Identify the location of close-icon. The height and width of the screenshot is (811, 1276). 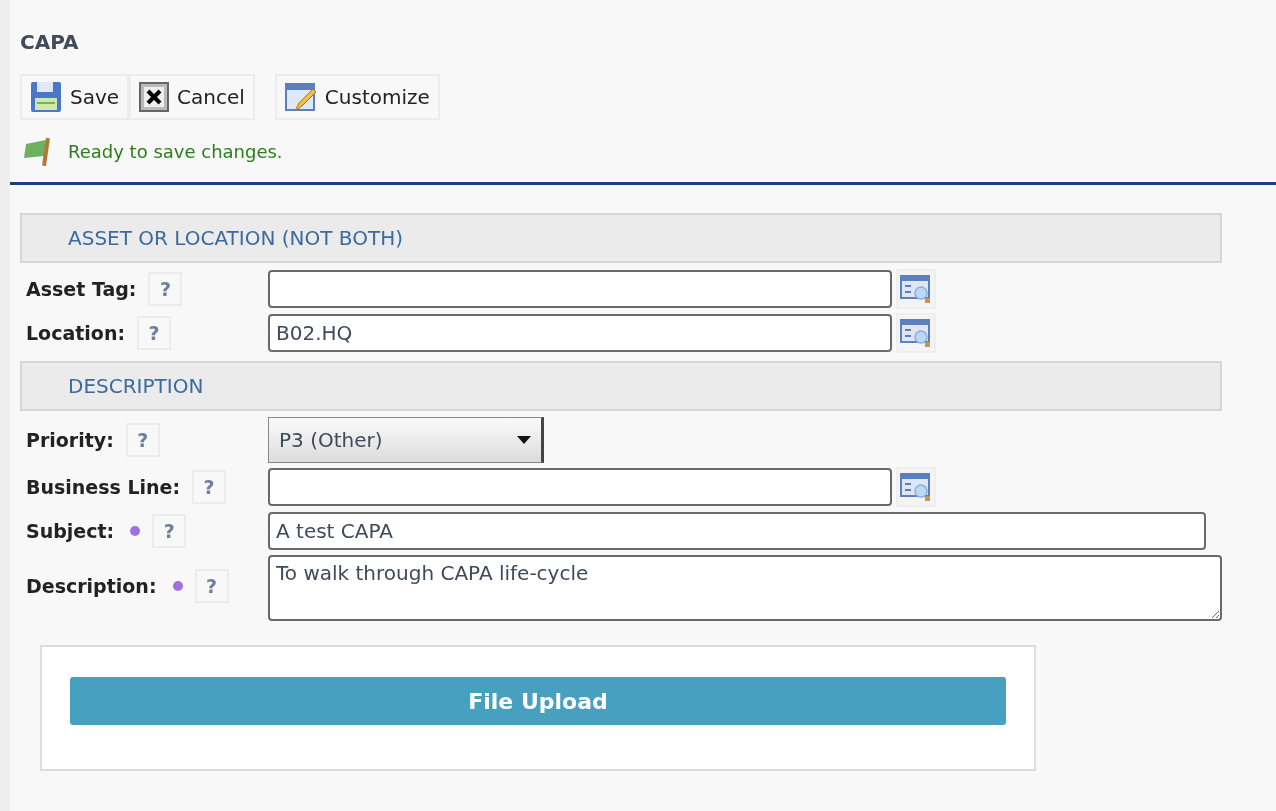
(154, 97).